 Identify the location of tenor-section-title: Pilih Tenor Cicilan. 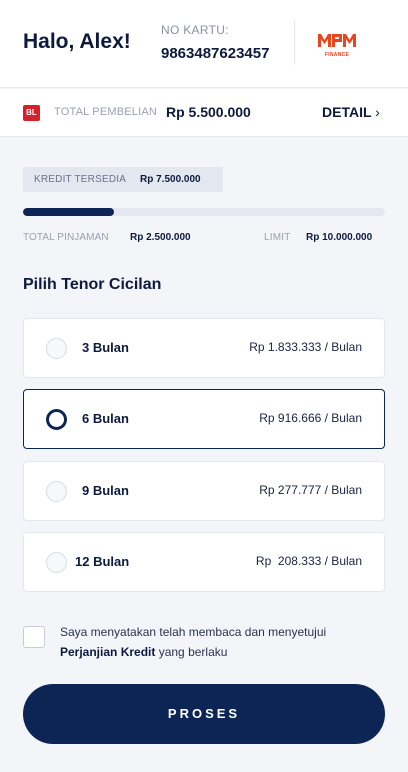
(92, 284).